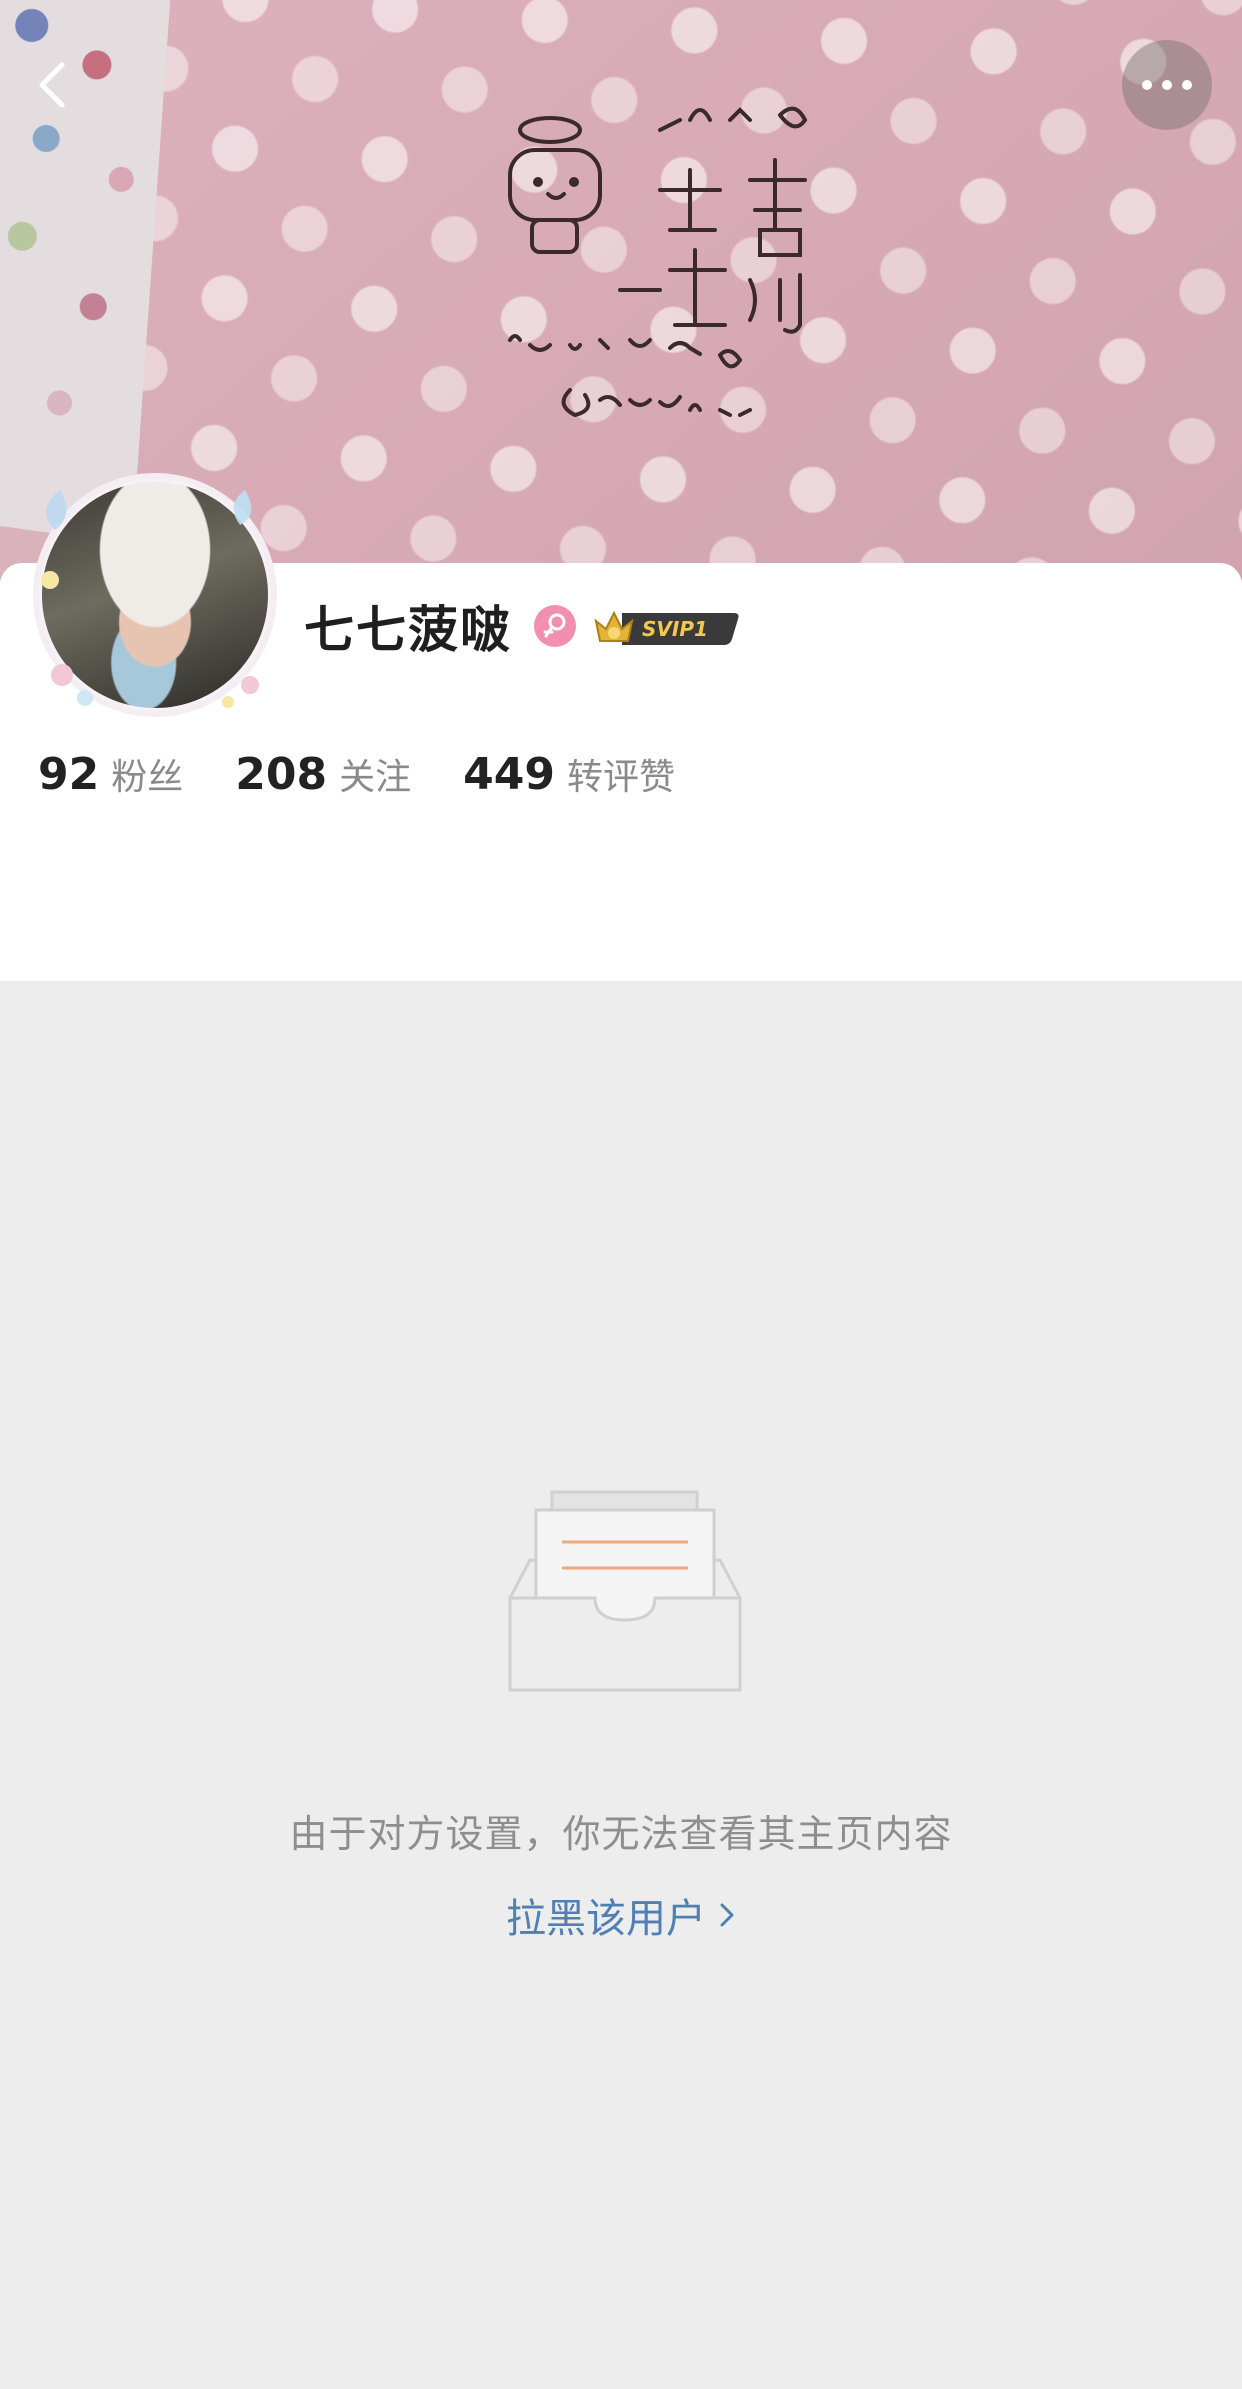  What do you see at coordinates (727, 1915) in the screenshot?
I see `chevron-right-icon` at bounding box center [727, 1915].